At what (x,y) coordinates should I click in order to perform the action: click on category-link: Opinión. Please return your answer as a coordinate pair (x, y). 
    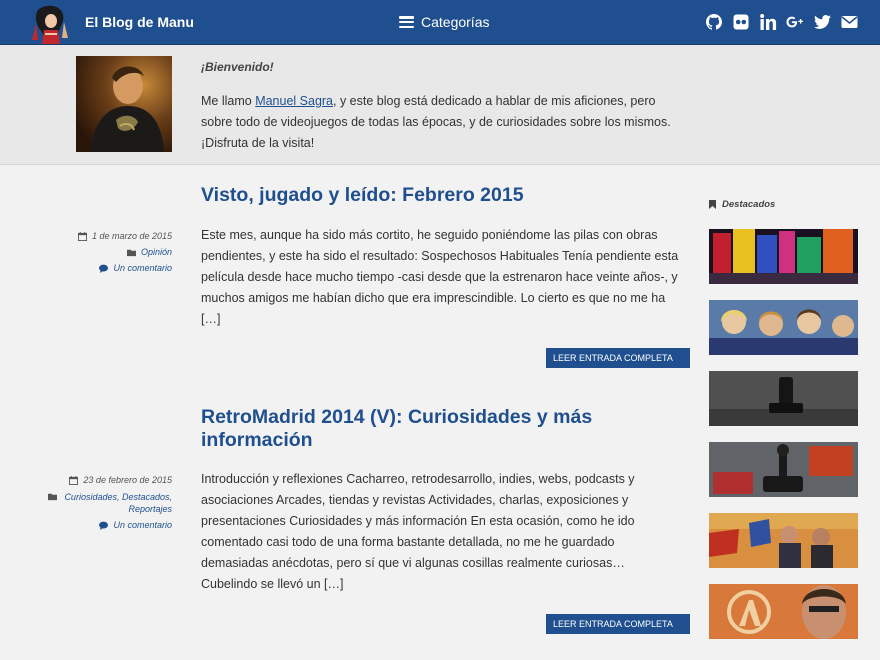
    Looking at the image, I should click on (156, 252).